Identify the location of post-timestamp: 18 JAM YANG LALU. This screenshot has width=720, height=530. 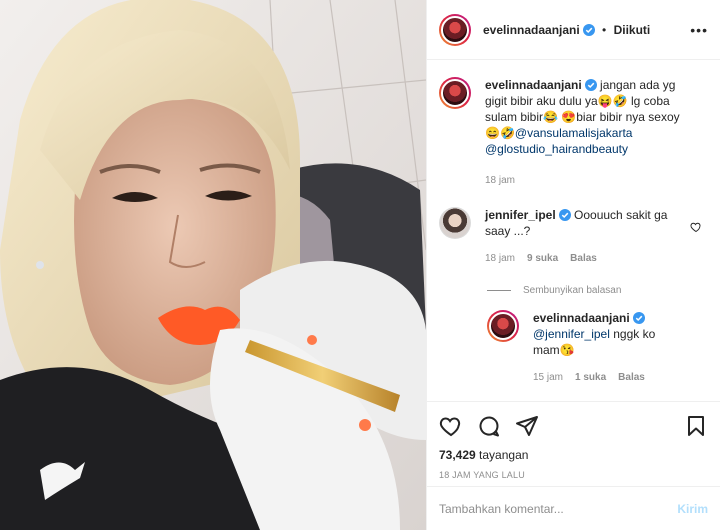
(573, 475).